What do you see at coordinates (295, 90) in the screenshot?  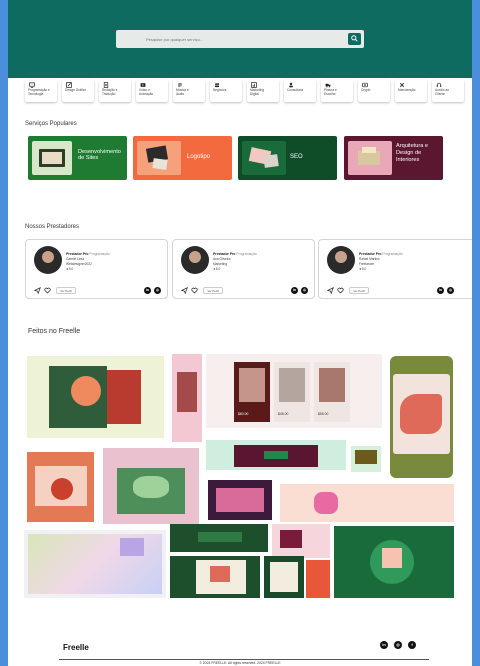 I see `category-label: Consultoria` at bounding box center [295, 90].